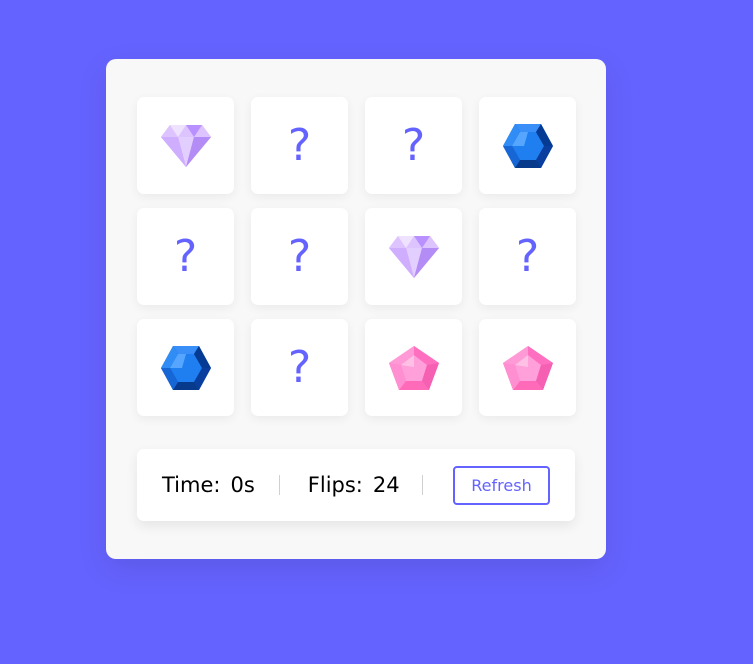 This screenshot has height=664, width=753. I want to click on details-bar: Time: 0s Flips: 24 Refresh, so click(356, 485).